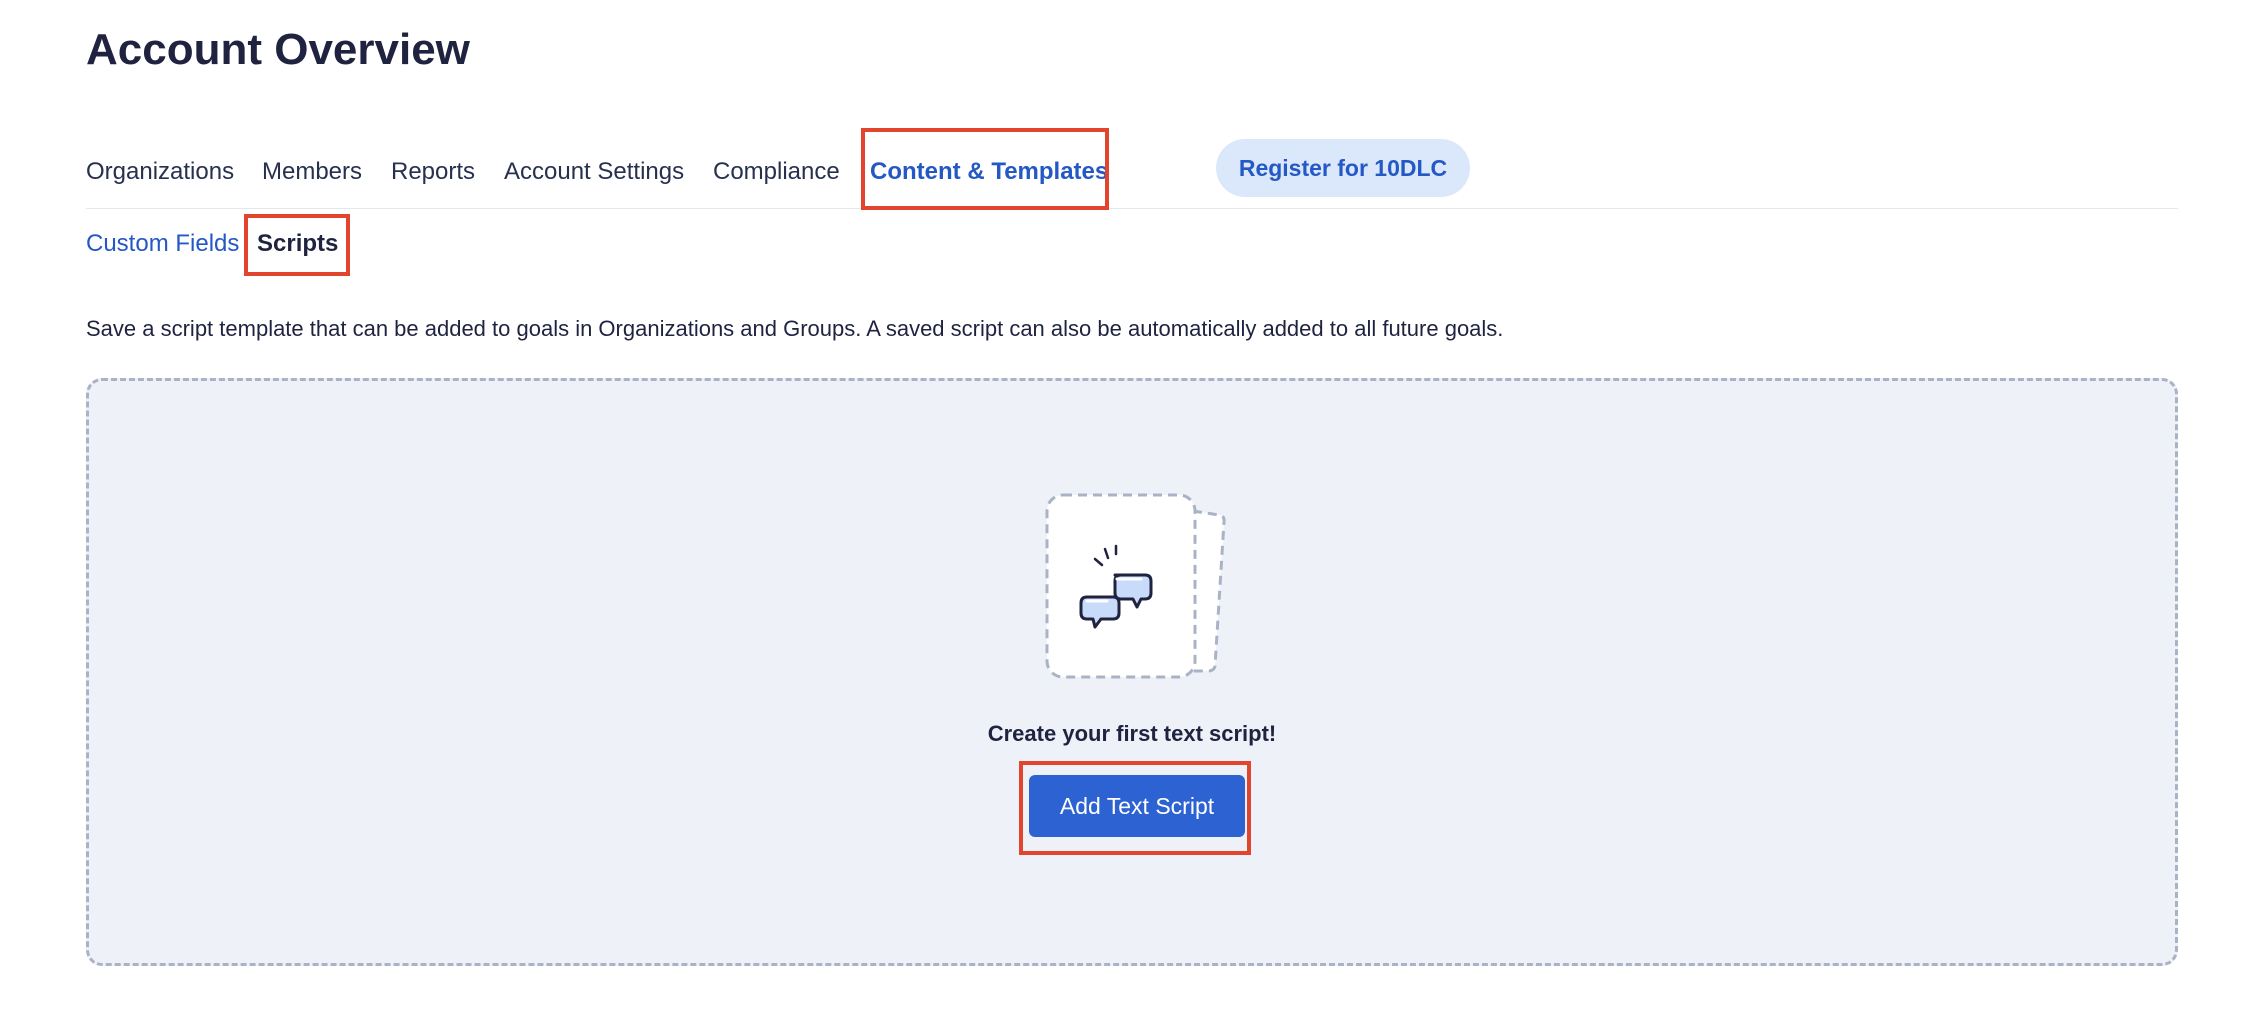  Describe the element at coordinates (1132, 733) in the screenshot. I see `empty-state-title: Create your first text script!` at that location.